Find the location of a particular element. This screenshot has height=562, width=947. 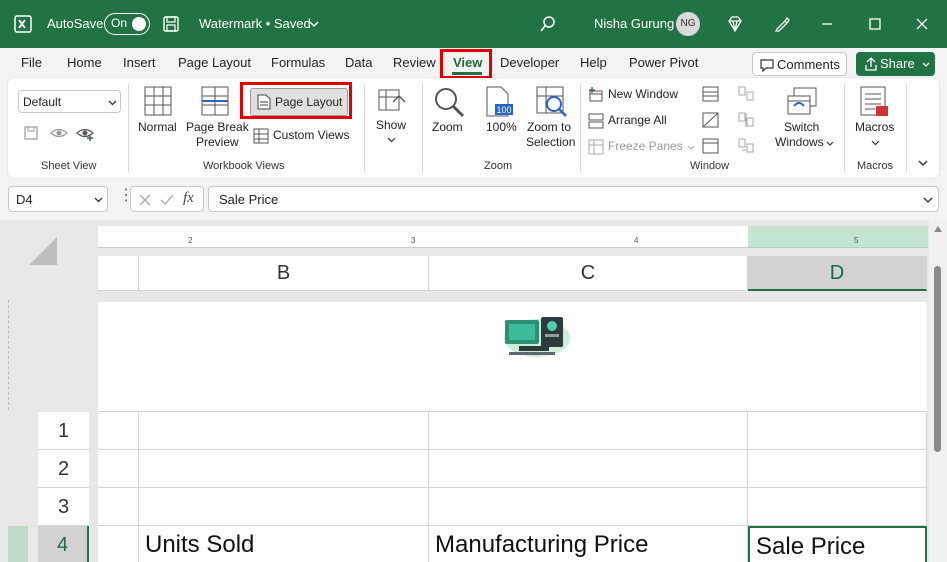

cell-b1 is located at coordinates (284, 431).